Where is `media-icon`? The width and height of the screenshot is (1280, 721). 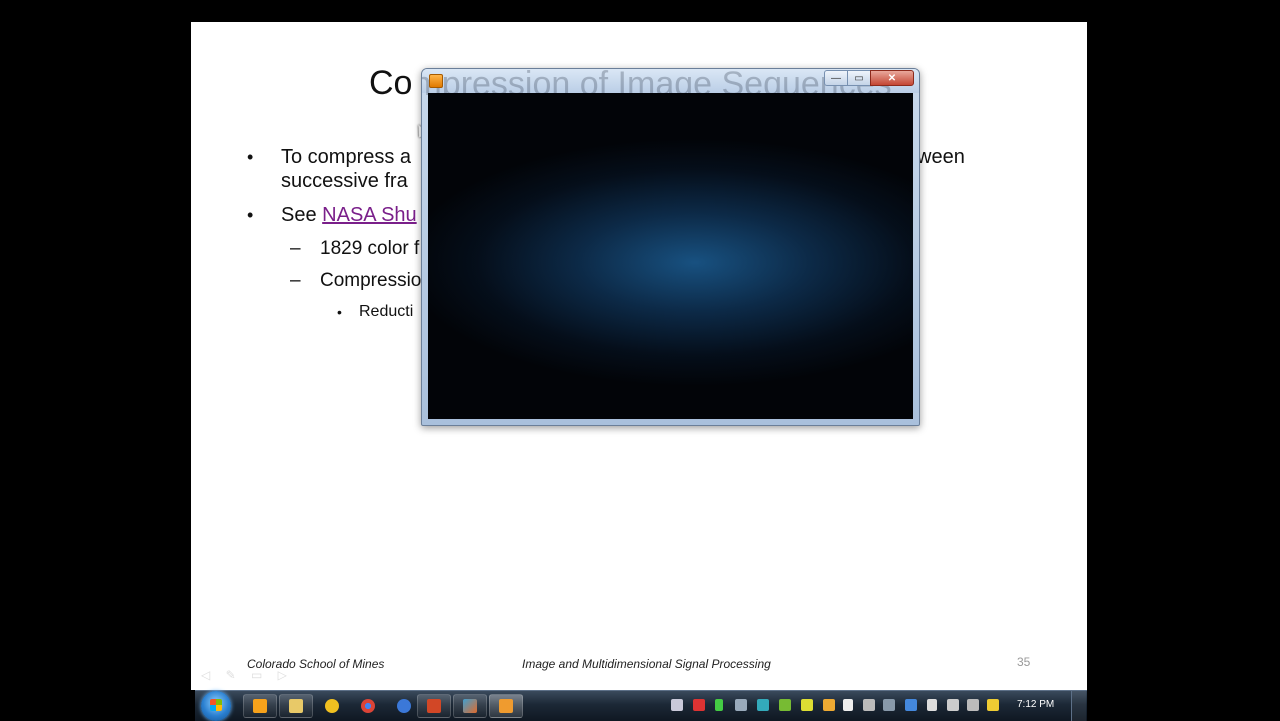 media-icon is located at coordinates (404, 706).